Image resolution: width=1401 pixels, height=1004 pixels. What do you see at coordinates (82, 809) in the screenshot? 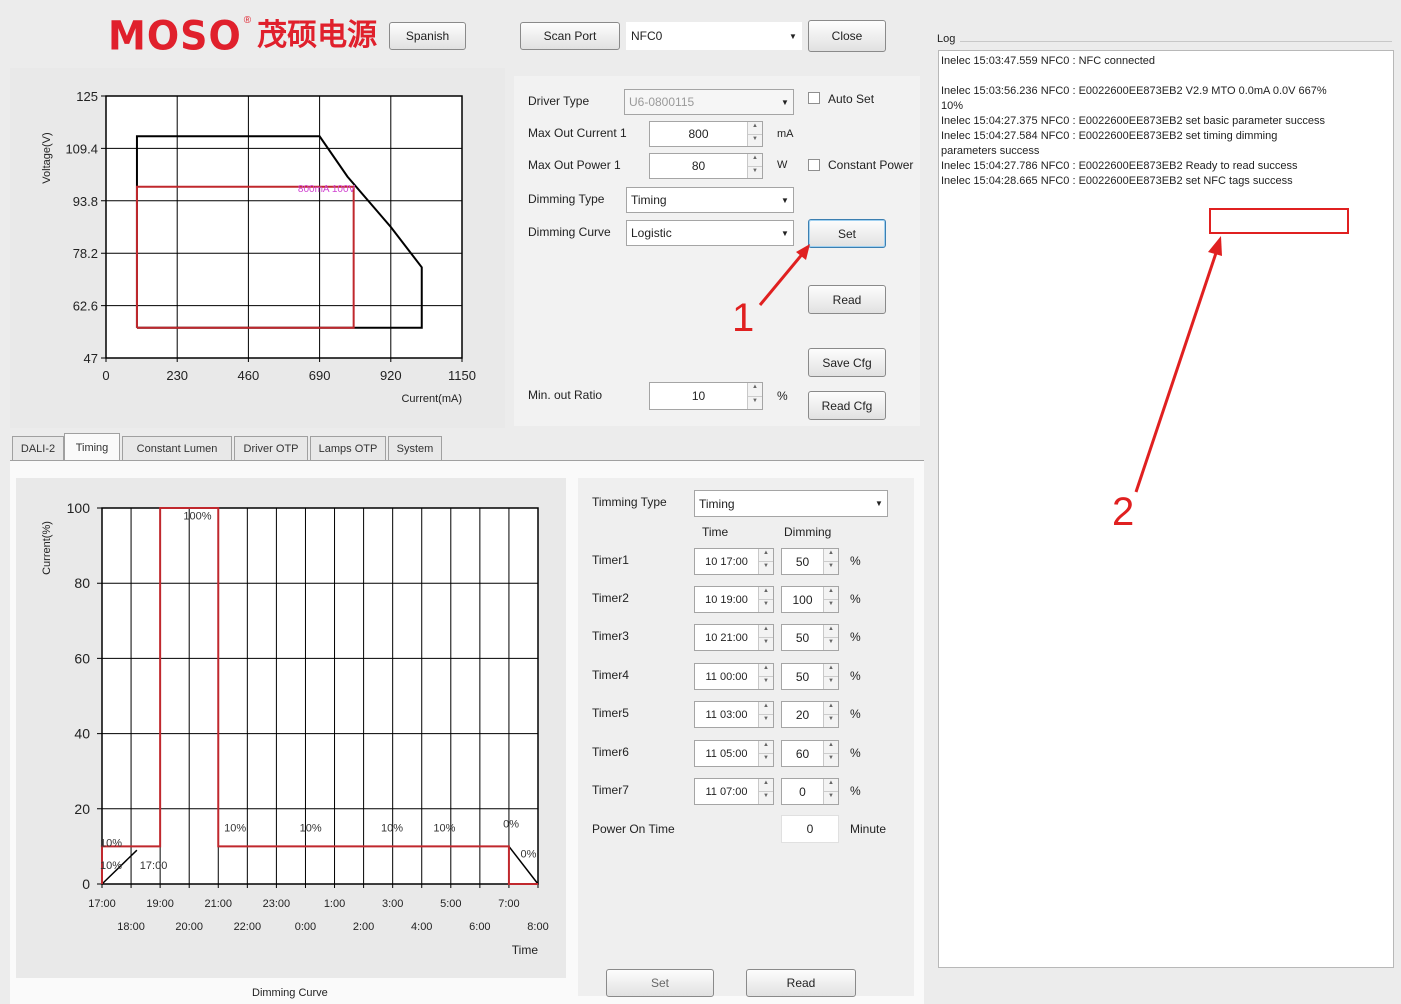
I see `y-tick-label: 20` at bounding box center [82, 809].